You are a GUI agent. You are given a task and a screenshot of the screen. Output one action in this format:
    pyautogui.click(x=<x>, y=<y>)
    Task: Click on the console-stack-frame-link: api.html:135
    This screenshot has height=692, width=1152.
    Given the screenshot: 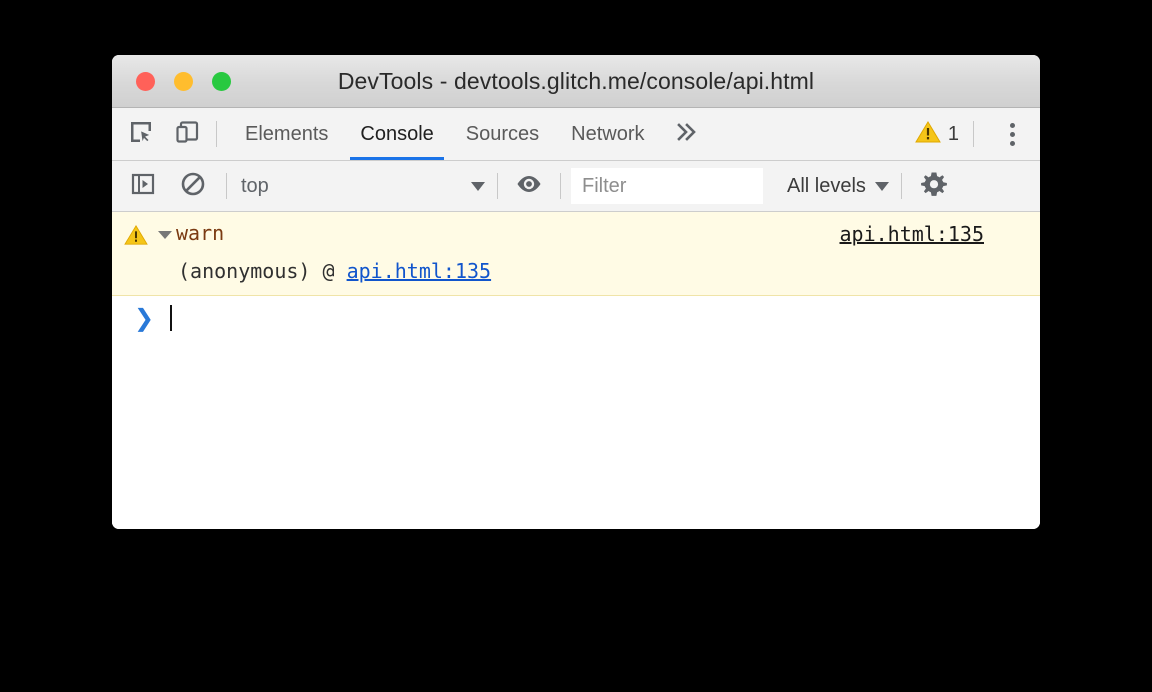 What is the action you would take?
    pyautogui.click(x=419, y=271)
    